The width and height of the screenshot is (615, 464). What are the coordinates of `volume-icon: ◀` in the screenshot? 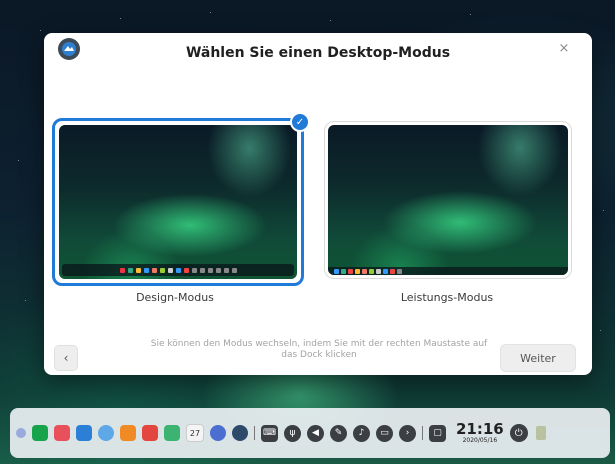 It's located at (315, 433).